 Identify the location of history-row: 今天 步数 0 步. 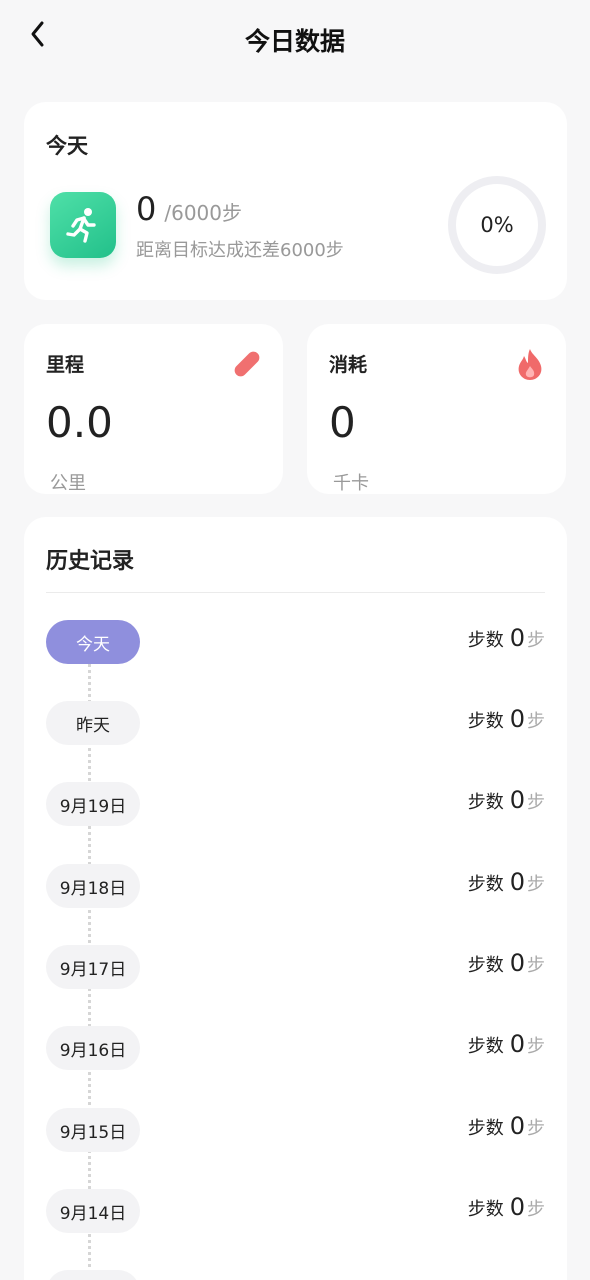
(295, 642).